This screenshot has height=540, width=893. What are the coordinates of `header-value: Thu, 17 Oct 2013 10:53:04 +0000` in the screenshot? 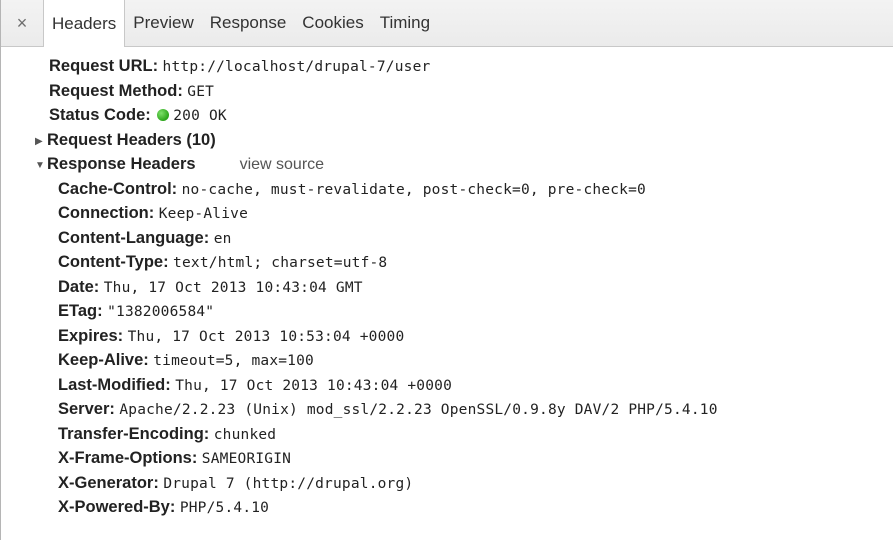 It's located at (266, 336).